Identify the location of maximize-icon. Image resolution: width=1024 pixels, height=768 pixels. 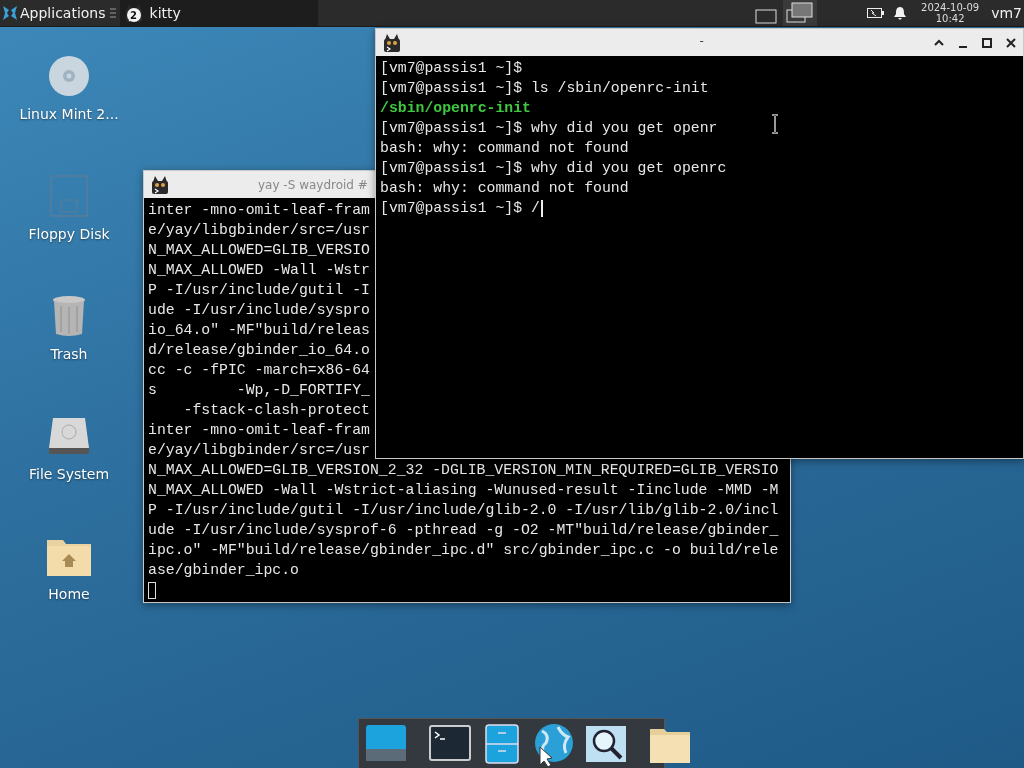
(987, 42).